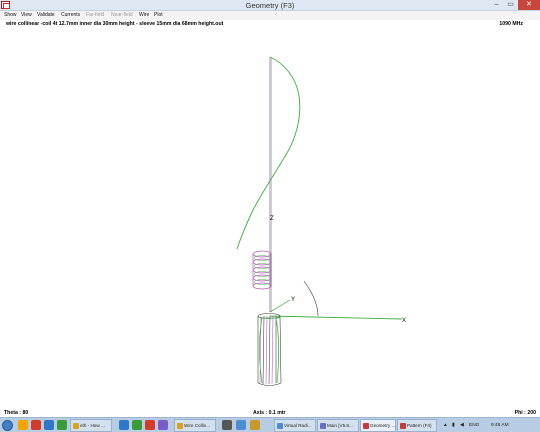 This screenshot has width=540, height=432. What do you see at coordinates (474, 425) in the screenshot?
I see `language-indicator: ENG` at bounding box center [474, 425].